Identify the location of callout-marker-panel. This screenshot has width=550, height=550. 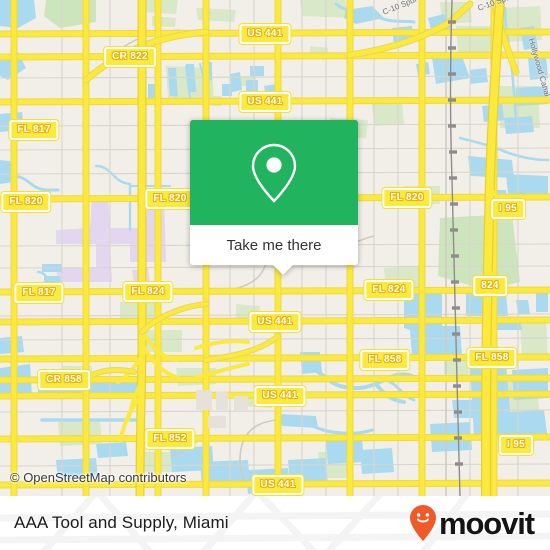
(274, 172).